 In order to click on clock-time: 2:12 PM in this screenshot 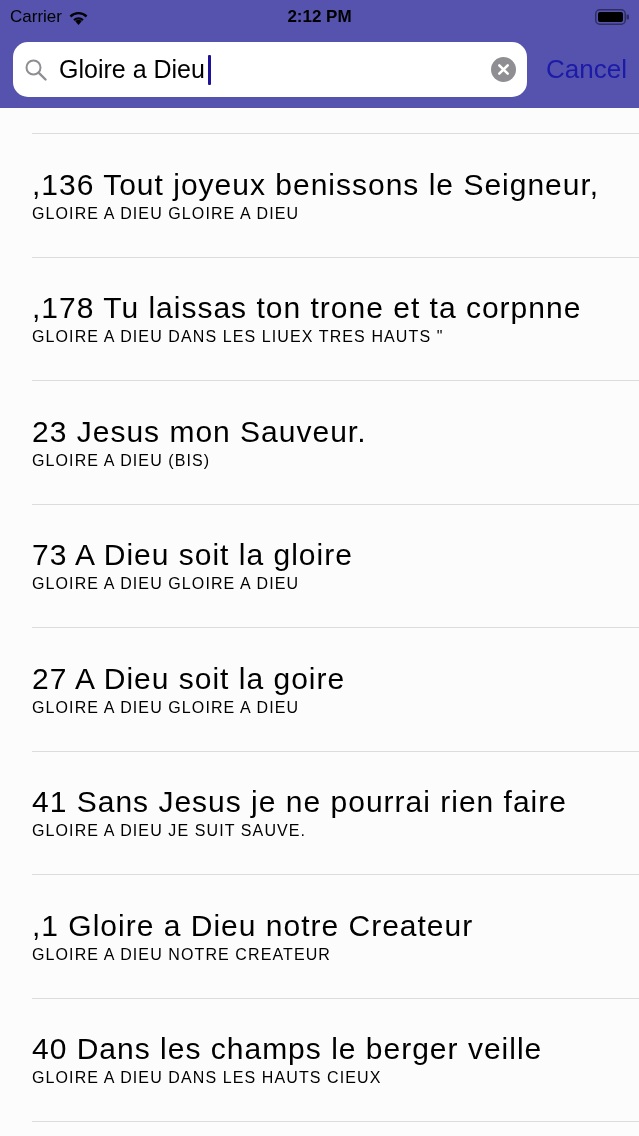, I will do `click(319, 17)`.